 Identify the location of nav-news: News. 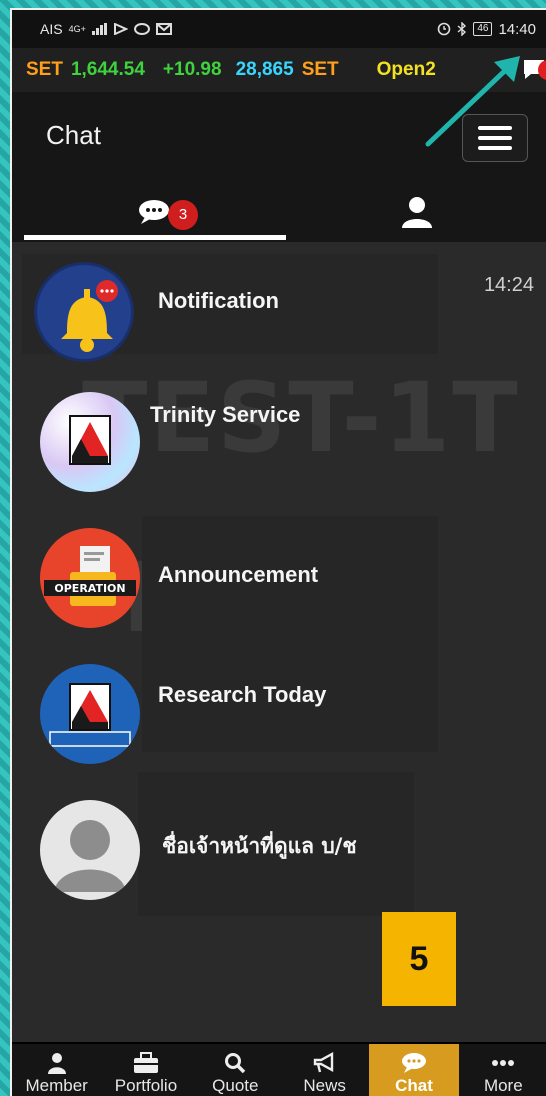
(324, 1070).